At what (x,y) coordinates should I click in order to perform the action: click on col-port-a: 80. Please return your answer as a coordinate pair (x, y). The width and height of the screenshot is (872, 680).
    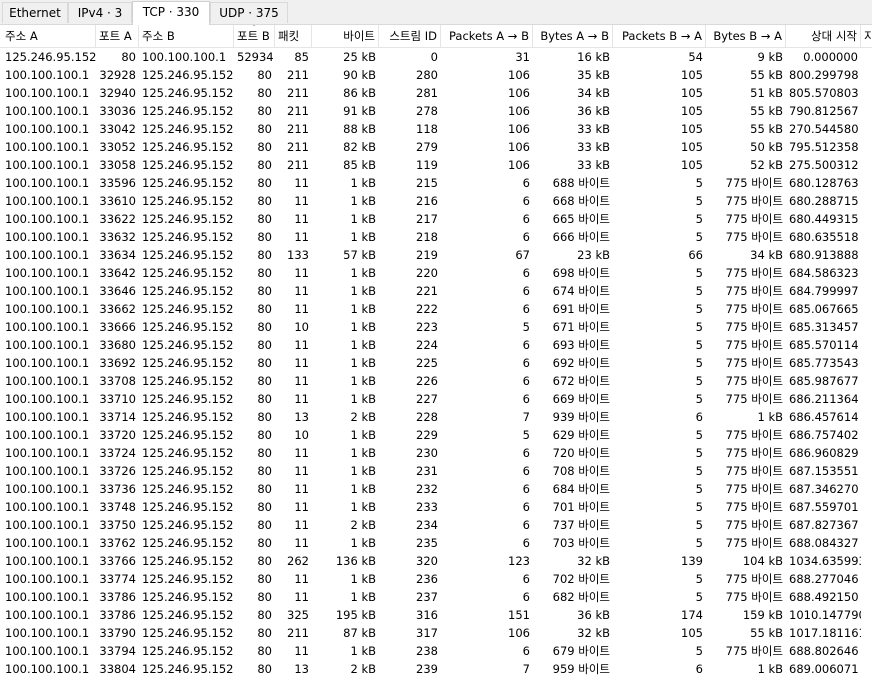
    Looking at the image, I should click on (128, 57).